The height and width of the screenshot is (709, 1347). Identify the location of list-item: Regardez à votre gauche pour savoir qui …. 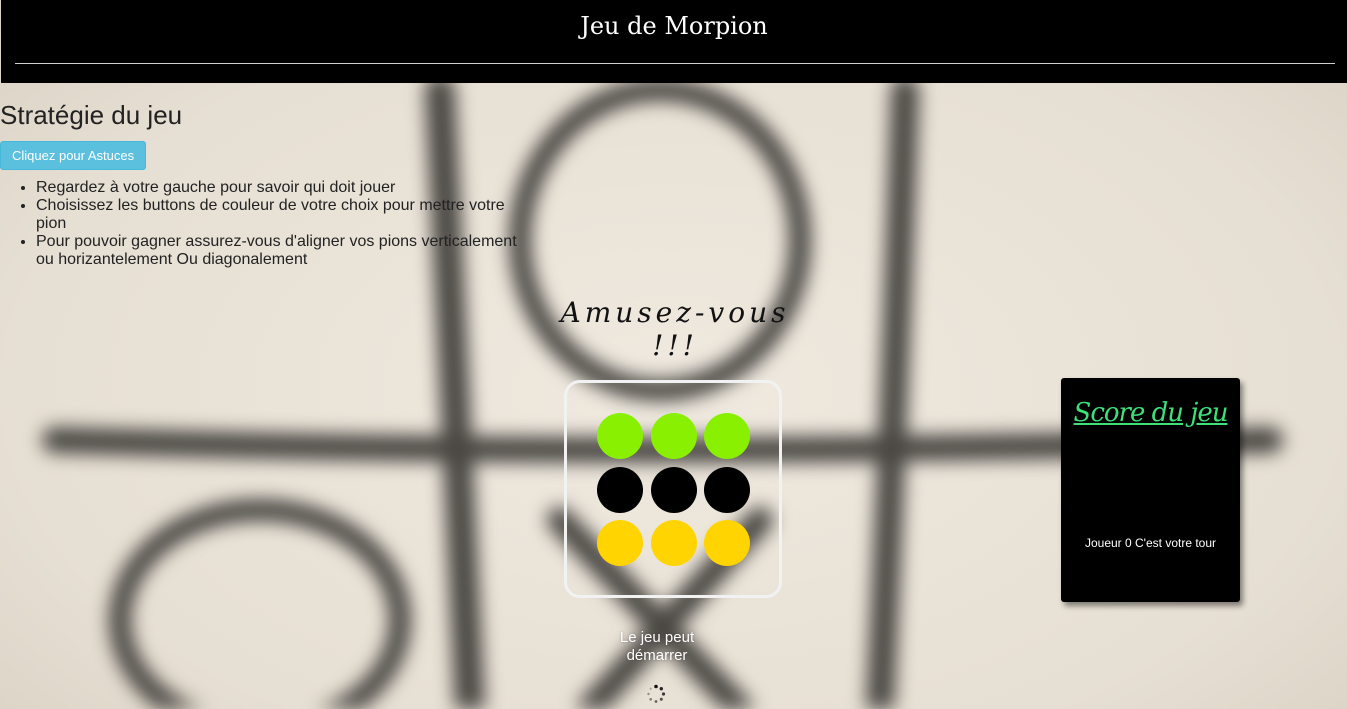
(286, 188).